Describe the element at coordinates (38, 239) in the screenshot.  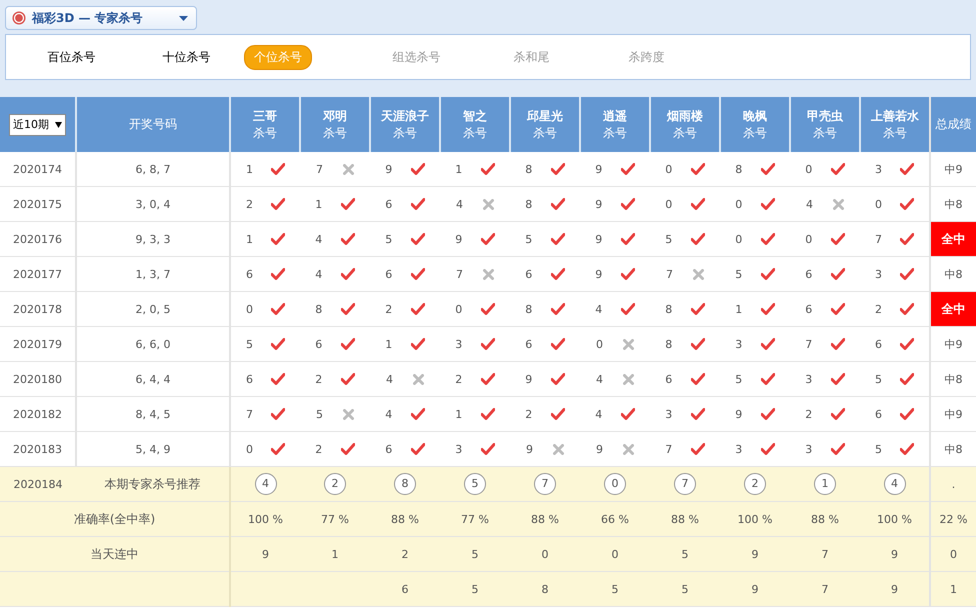
I see `issue-cell: 2020176` at that location.